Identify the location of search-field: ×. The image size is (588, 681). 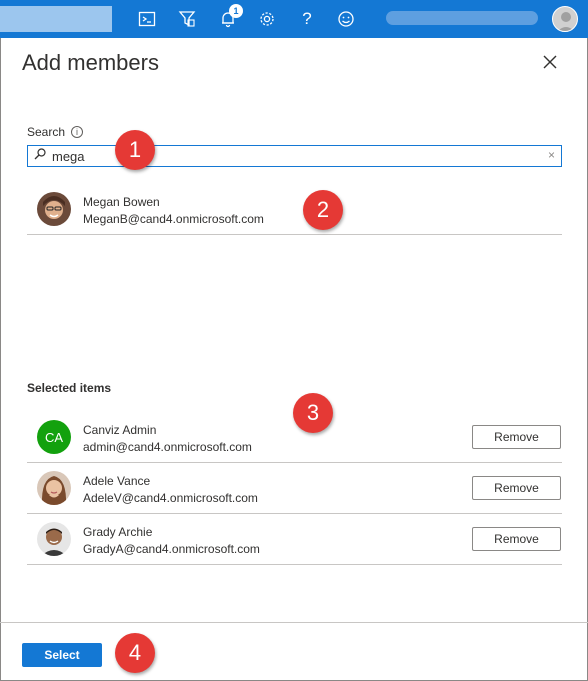
(294, 156).